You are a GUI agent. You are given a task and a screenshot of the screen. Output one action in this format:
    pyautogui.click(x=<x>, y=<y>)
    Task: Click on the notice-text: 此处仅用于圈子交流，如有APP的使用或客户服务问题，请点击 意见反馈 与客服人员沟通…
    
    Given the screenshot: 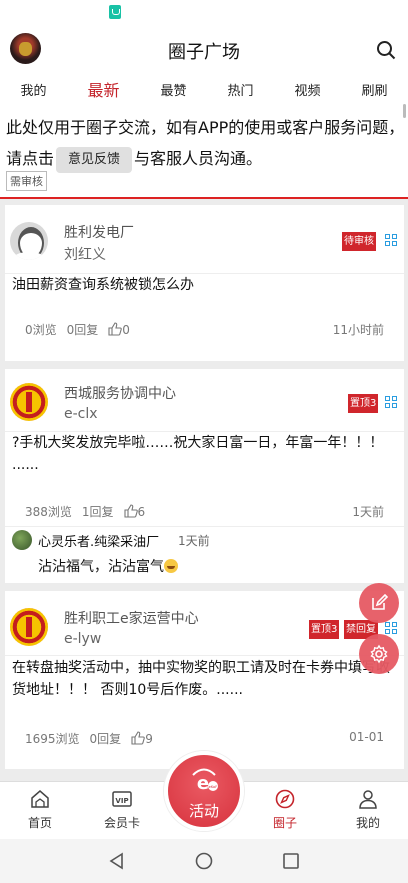 What is the action you would take?
    pyautogui.click(x=206, y=143)
    